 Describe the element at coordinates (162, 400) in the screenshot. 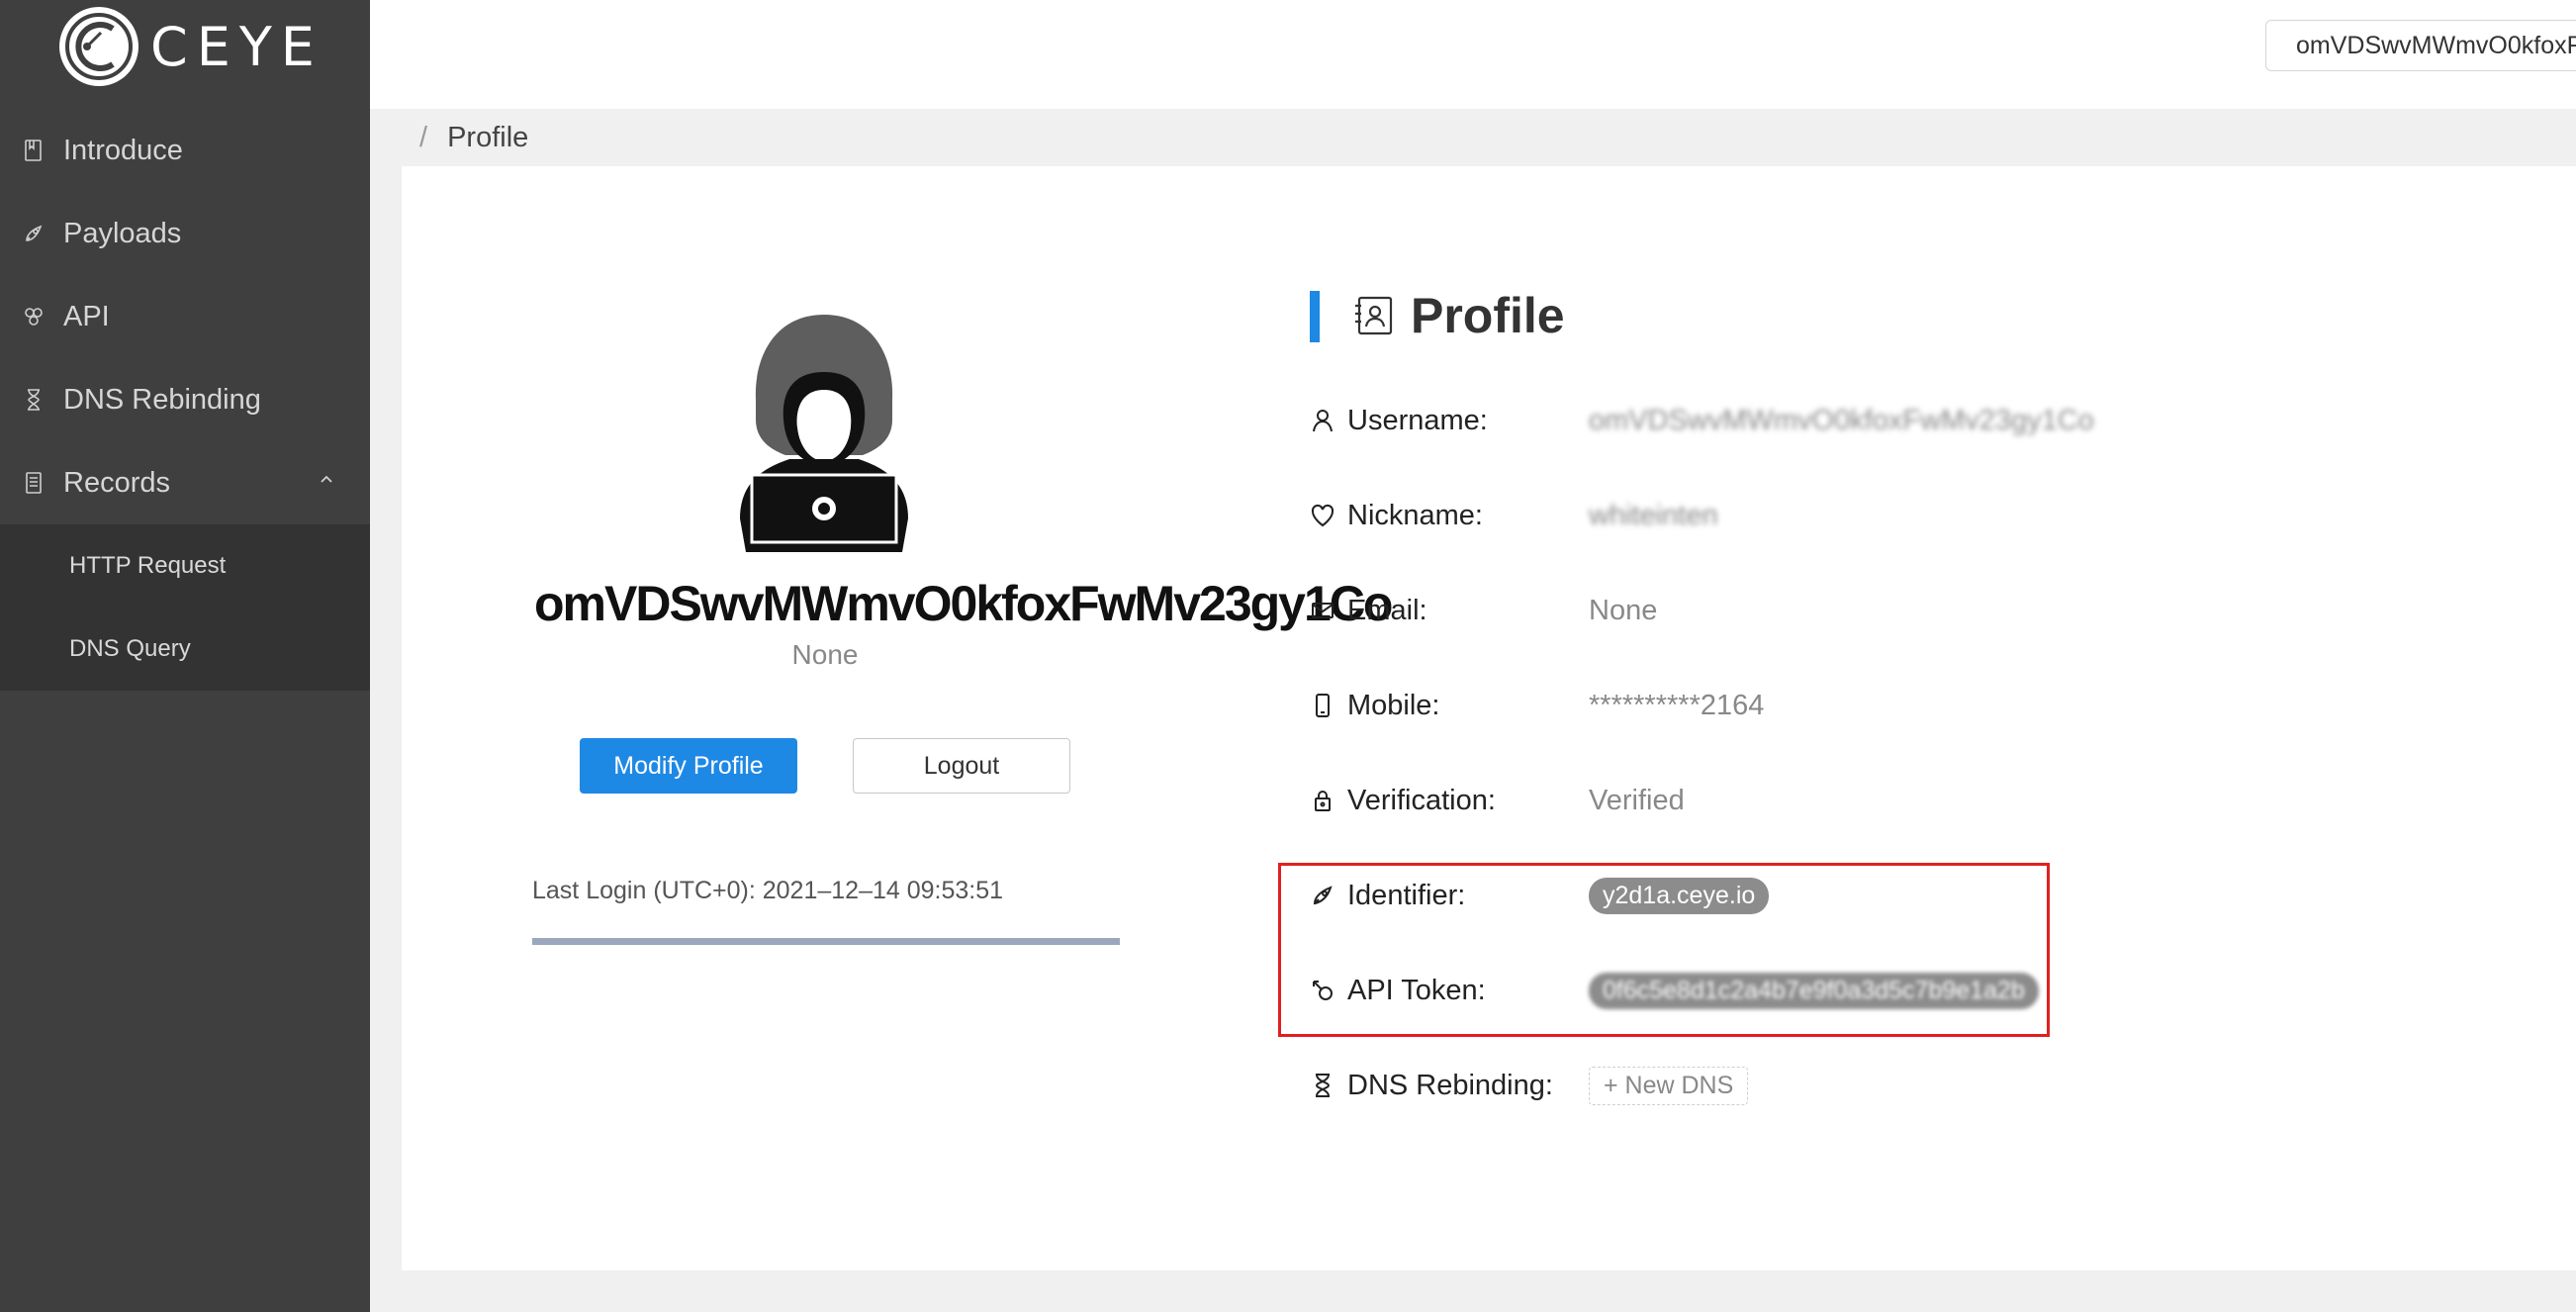

I see `sidebar-item-label: DNS Rebinding` at that location.